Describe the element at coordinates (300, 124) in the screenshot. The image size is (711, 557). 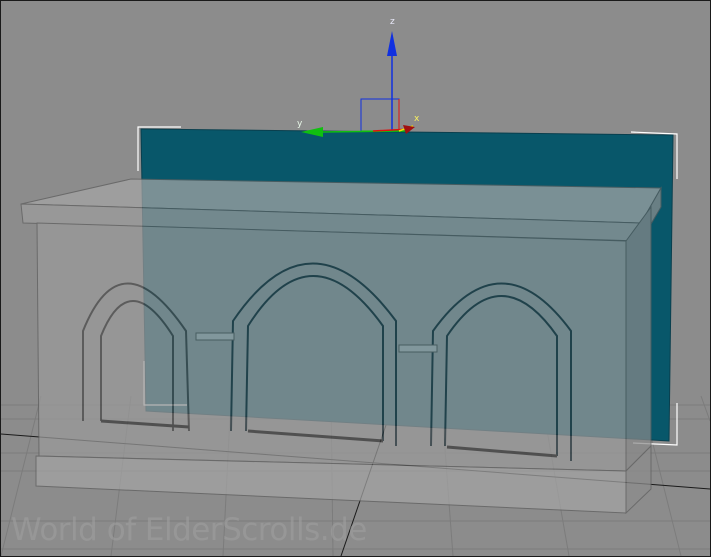
I see `gizmo-y-label: y` at that location.